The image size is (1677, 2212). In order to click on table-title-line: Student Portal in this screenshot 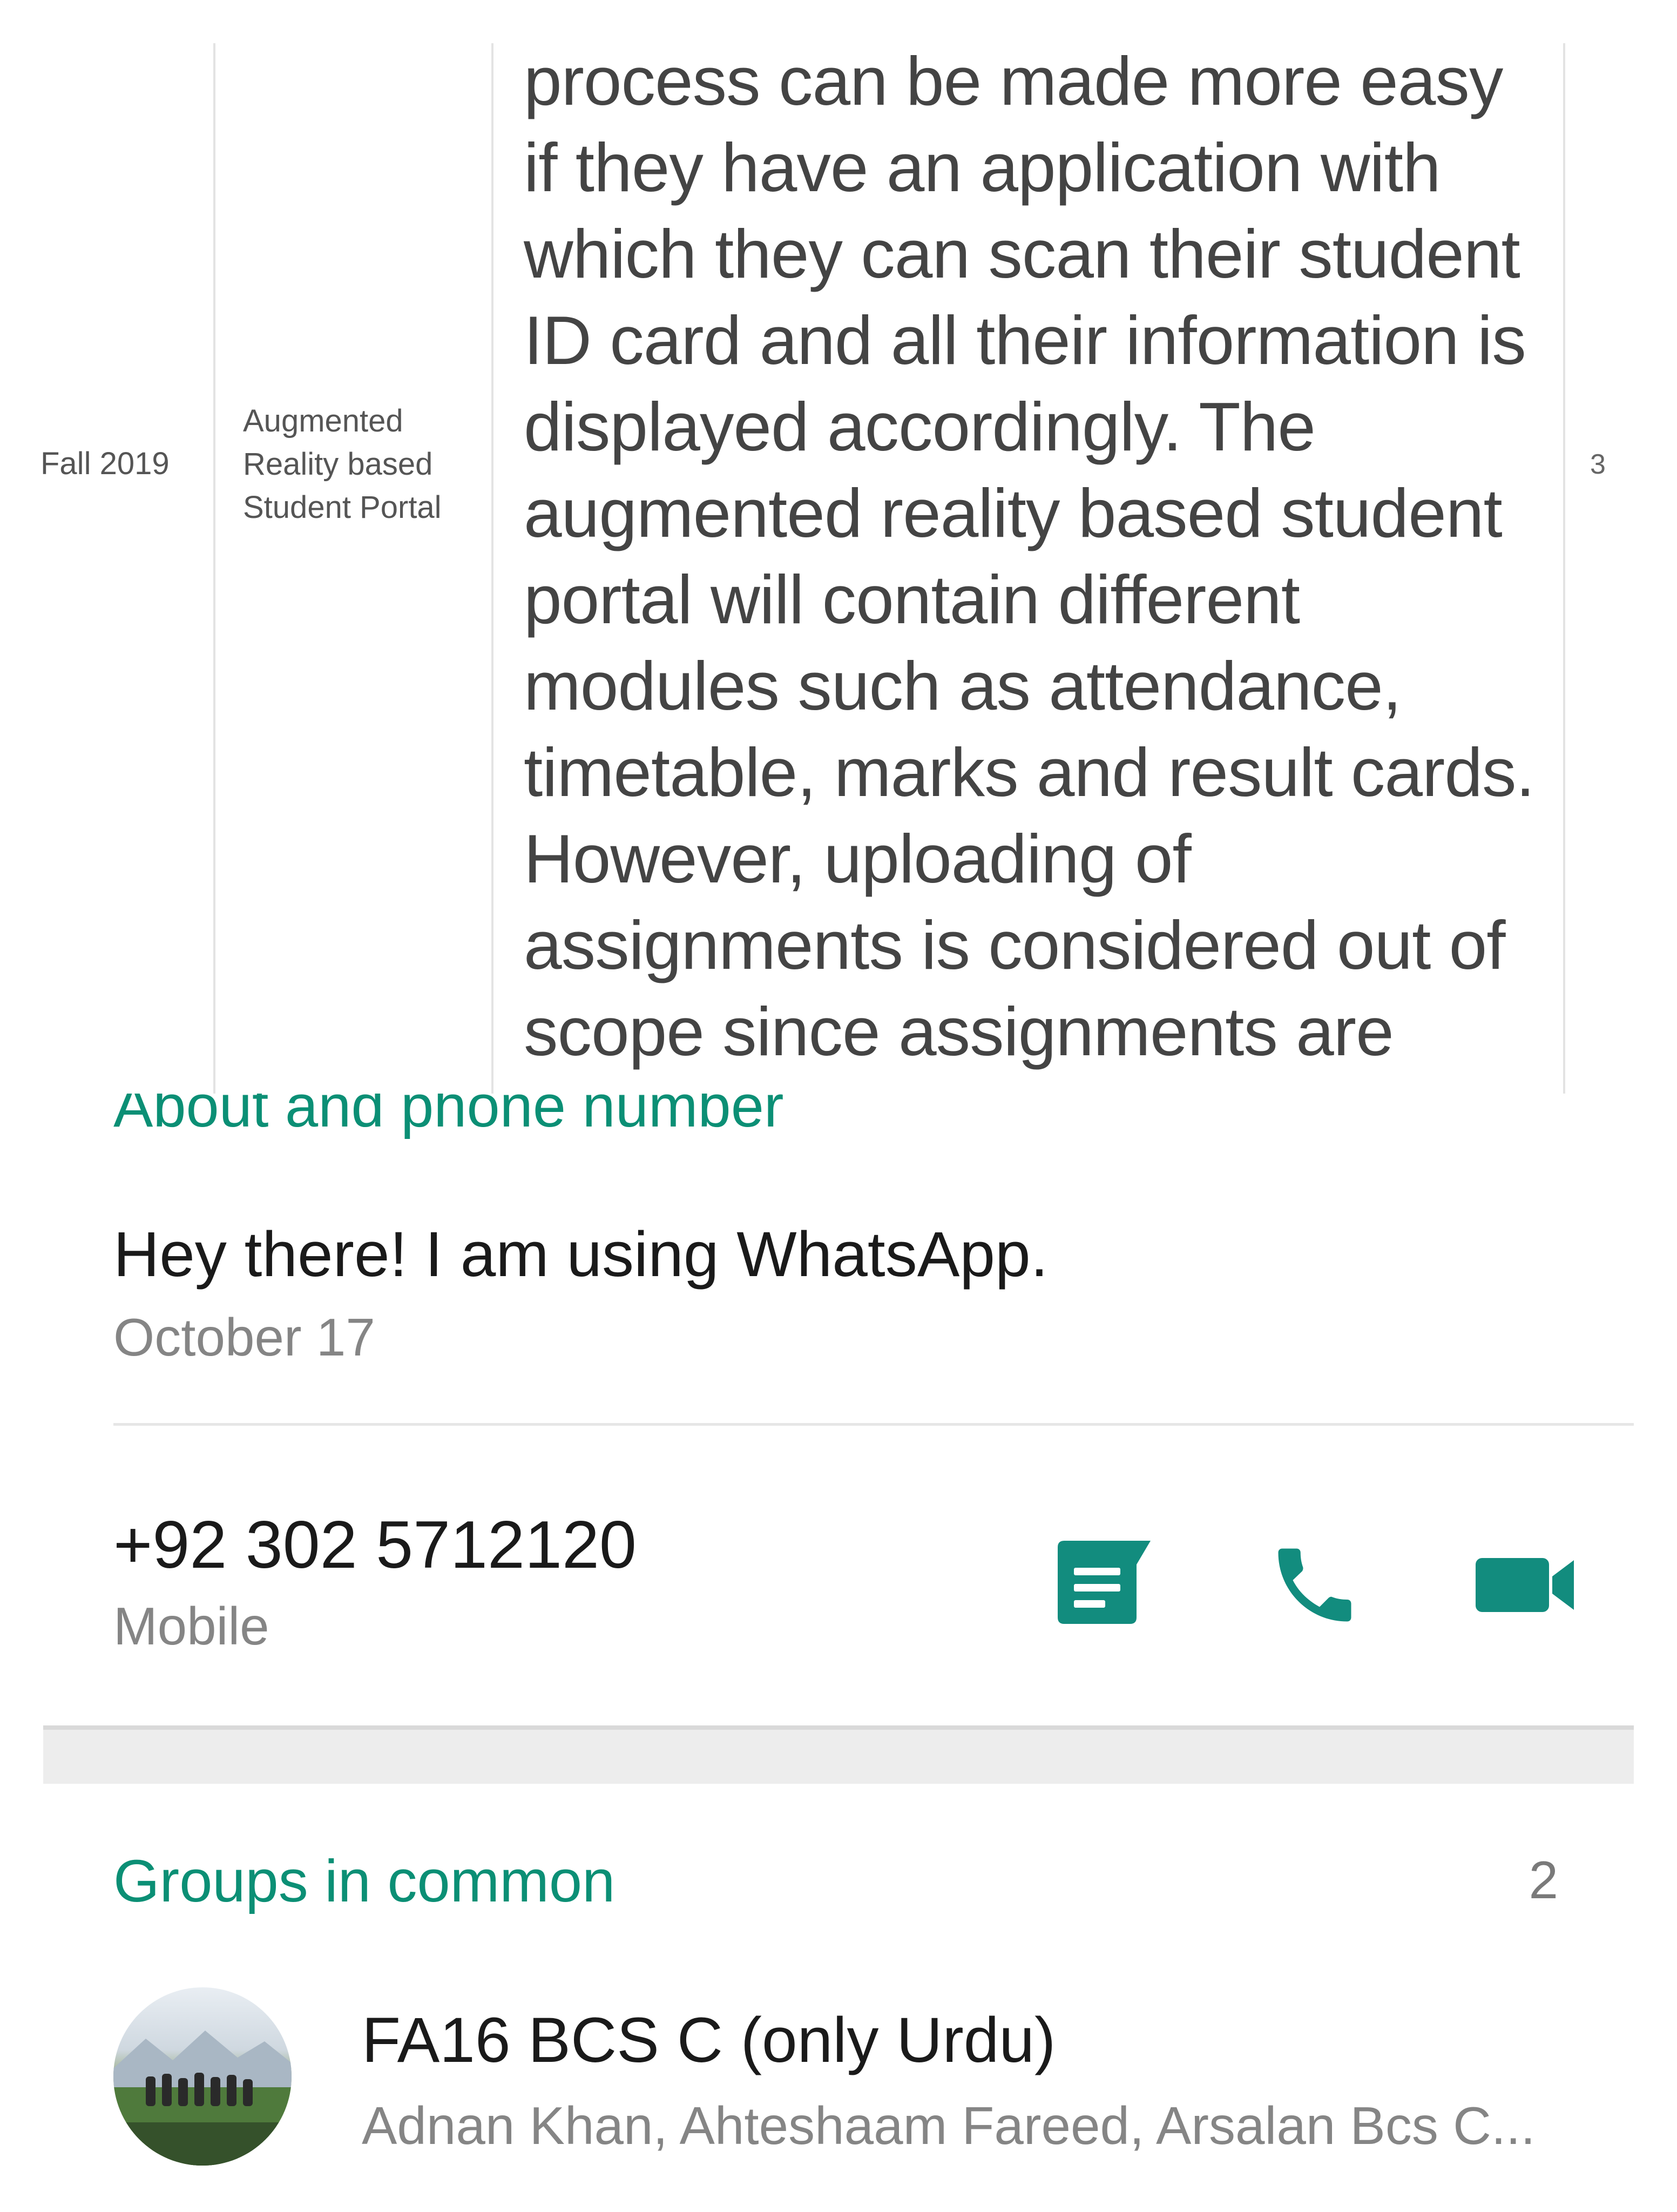, I will do `click(342, 507)`.